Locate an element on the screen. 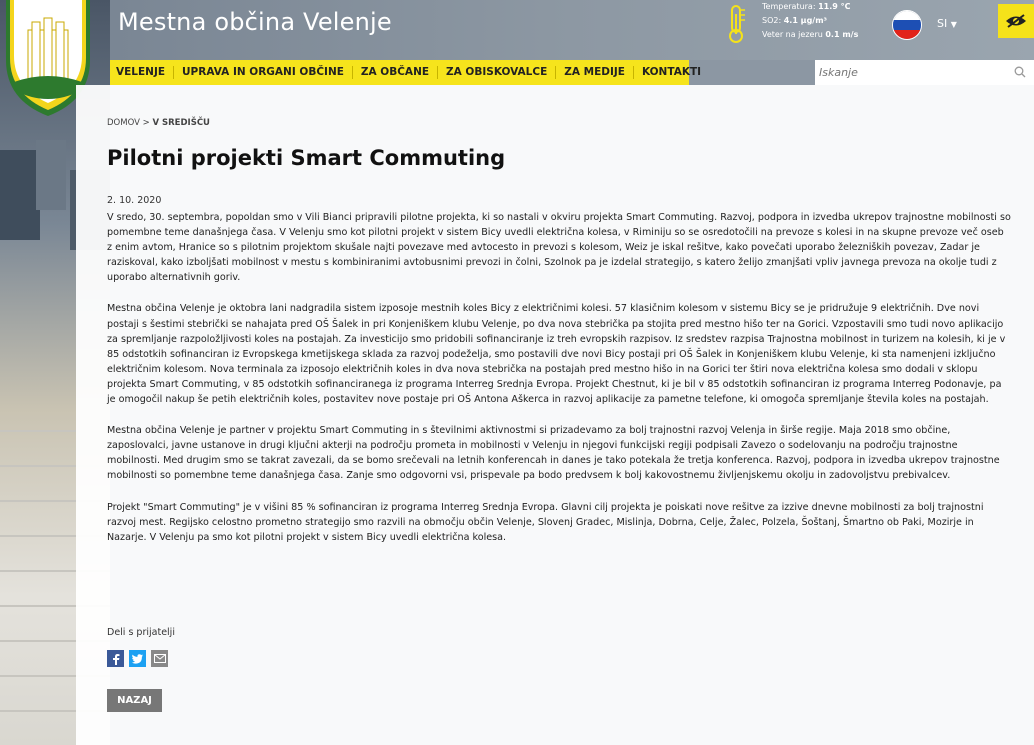 The image size is (1034, 745). article-date: 2. 10. 2020 is located at coordinates (134, 200).